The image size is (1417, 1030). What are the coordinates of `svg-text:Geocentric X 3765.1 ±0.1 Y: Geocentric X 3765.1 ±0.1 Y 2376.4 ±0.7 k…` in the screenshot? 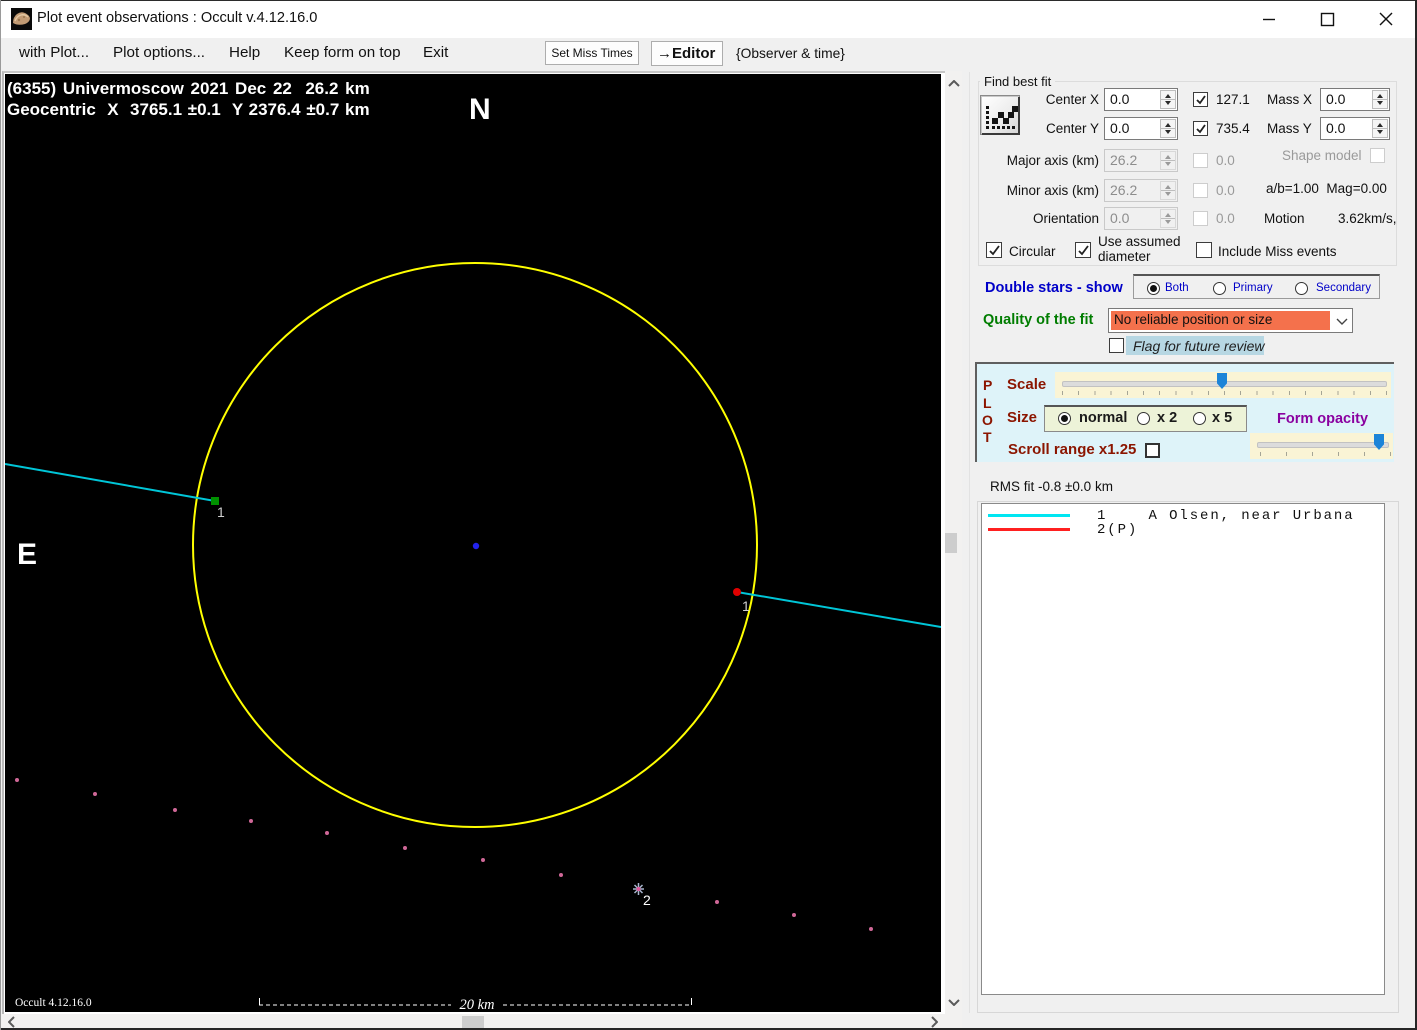 It's located at (188, 109).